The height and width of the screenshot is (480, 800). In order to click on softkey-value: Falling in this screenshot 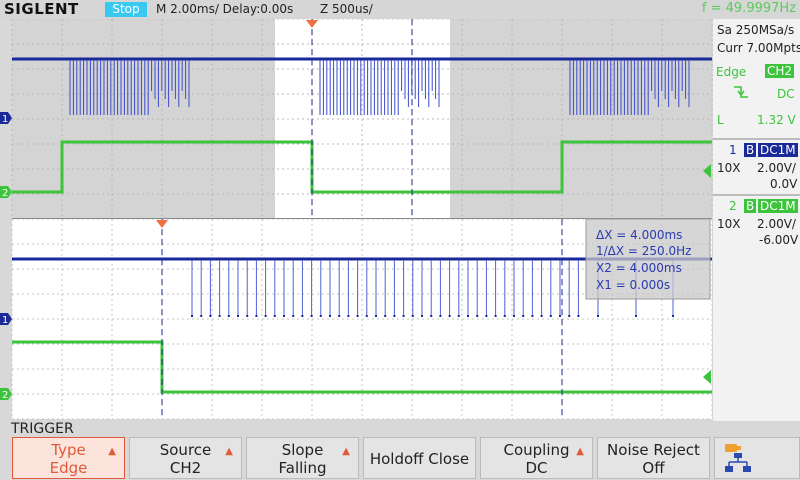, I will do `click(302, 468)`.